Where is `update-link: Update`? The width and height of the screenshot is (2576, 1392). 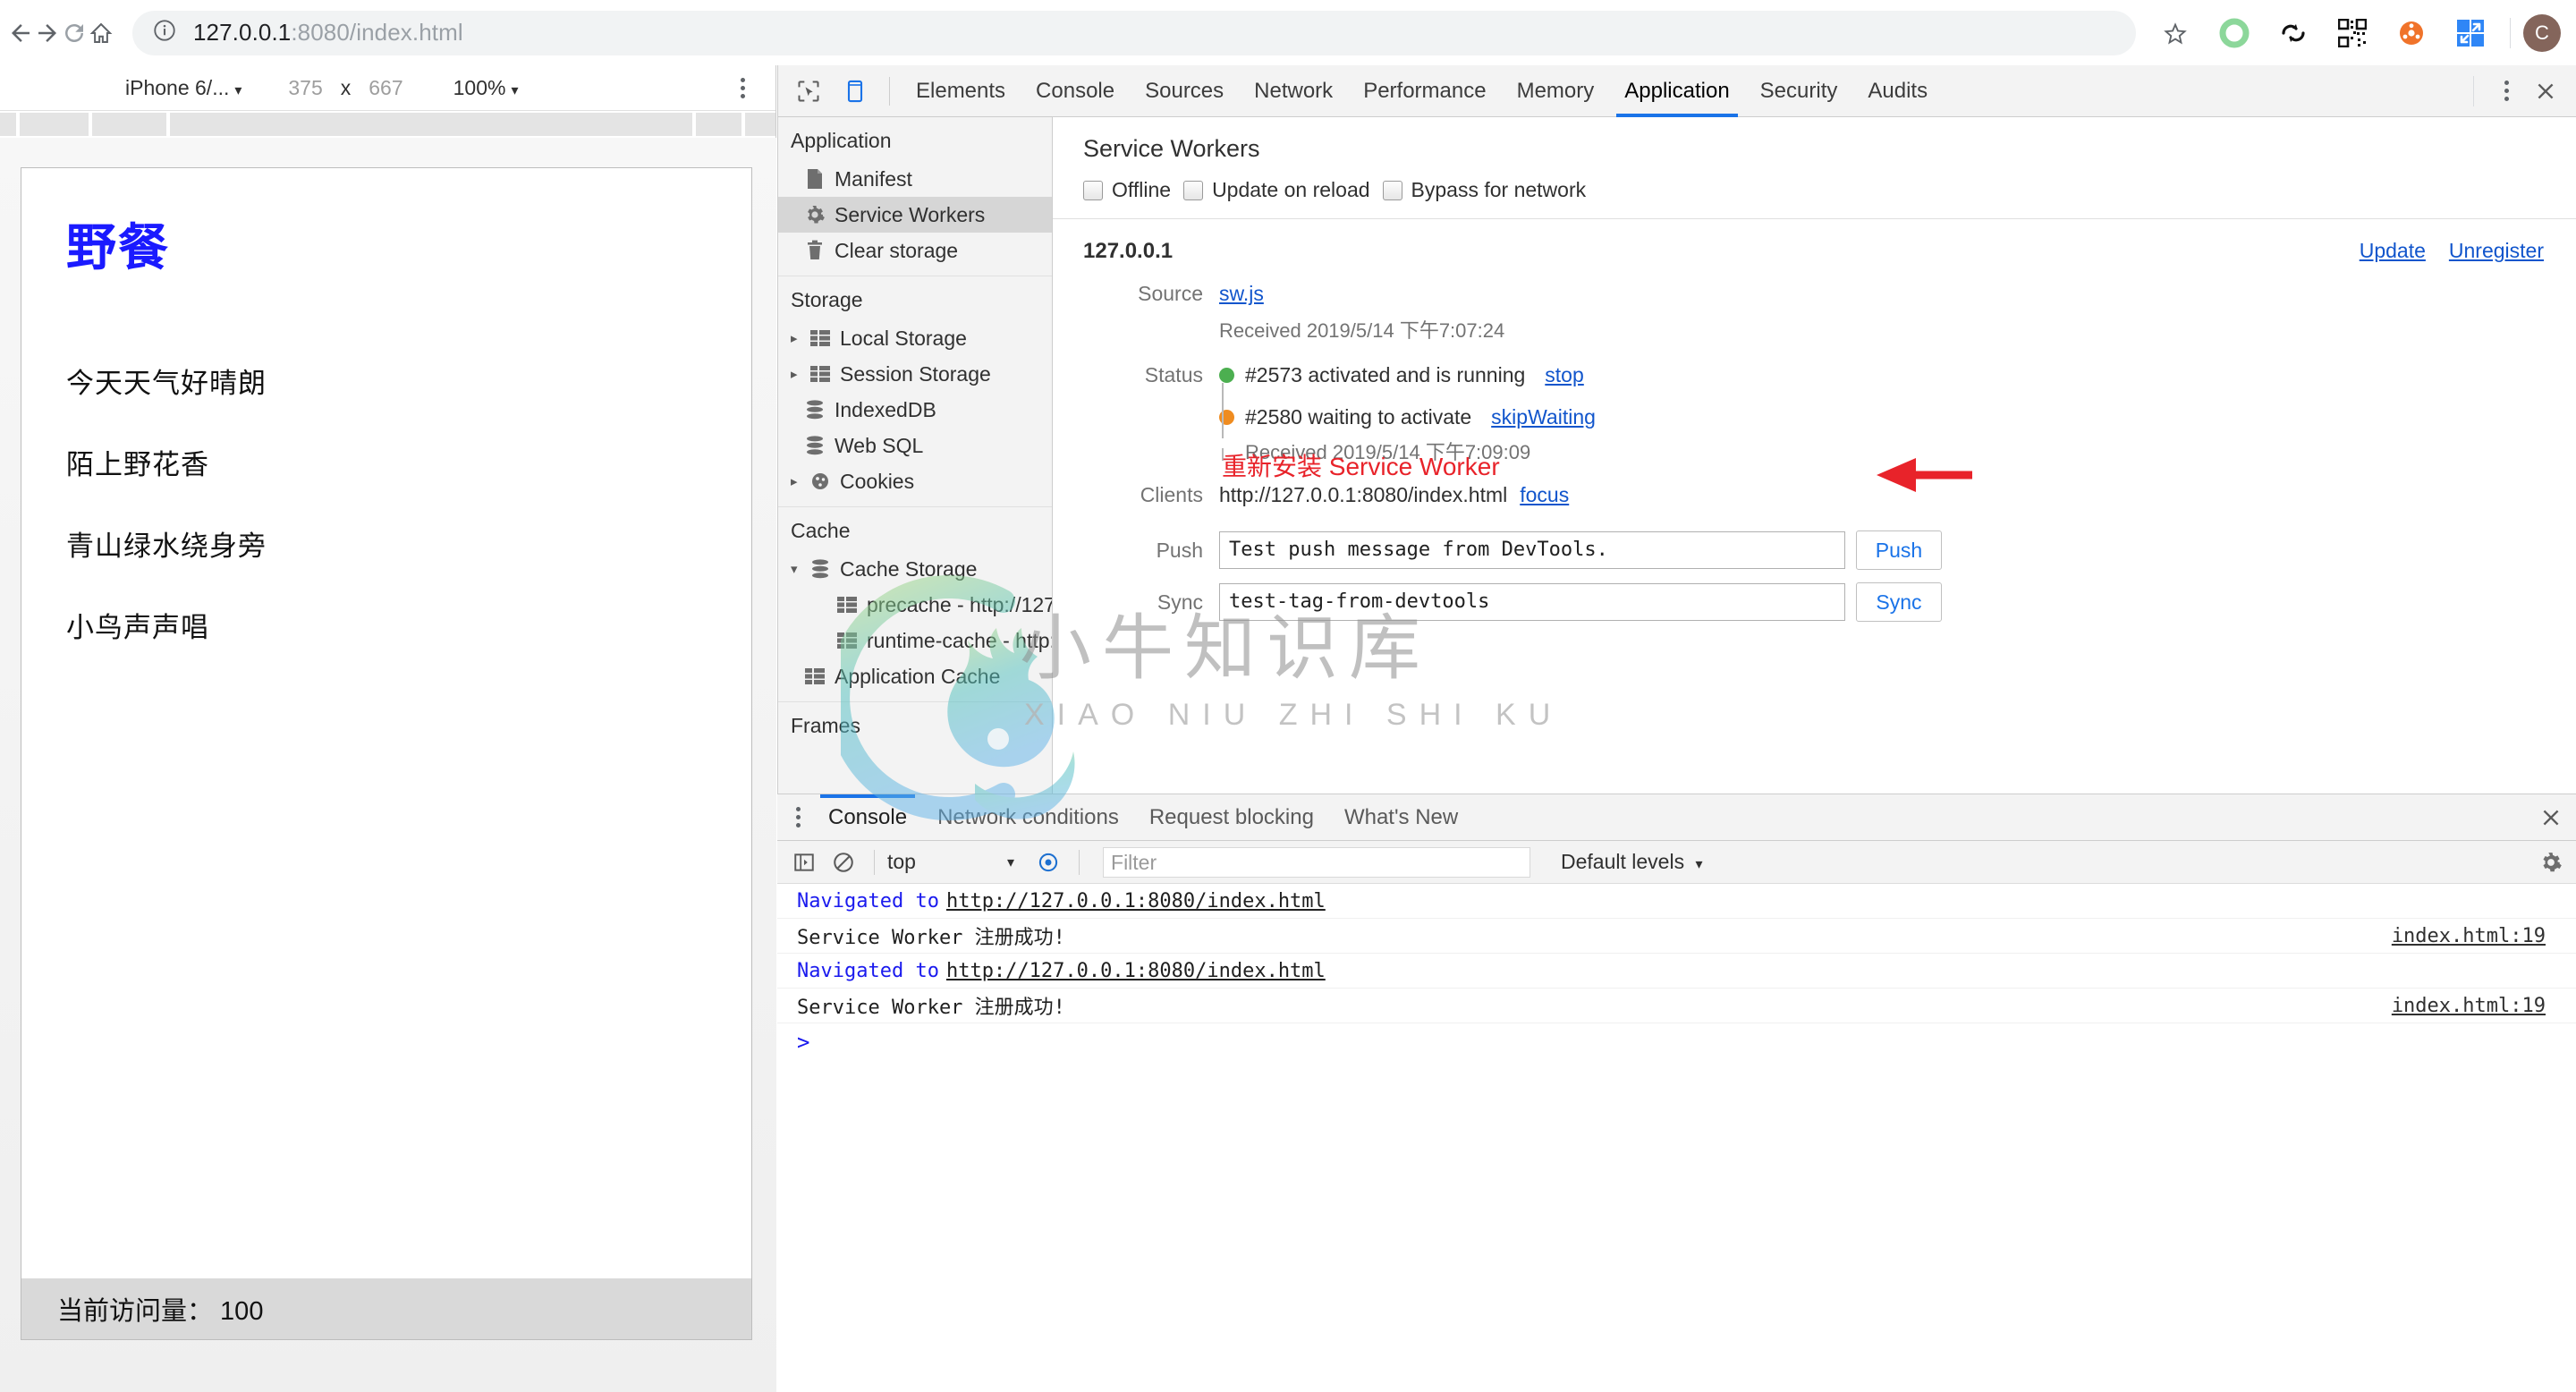 update-link: Update is located at coordinates (2393, 251).